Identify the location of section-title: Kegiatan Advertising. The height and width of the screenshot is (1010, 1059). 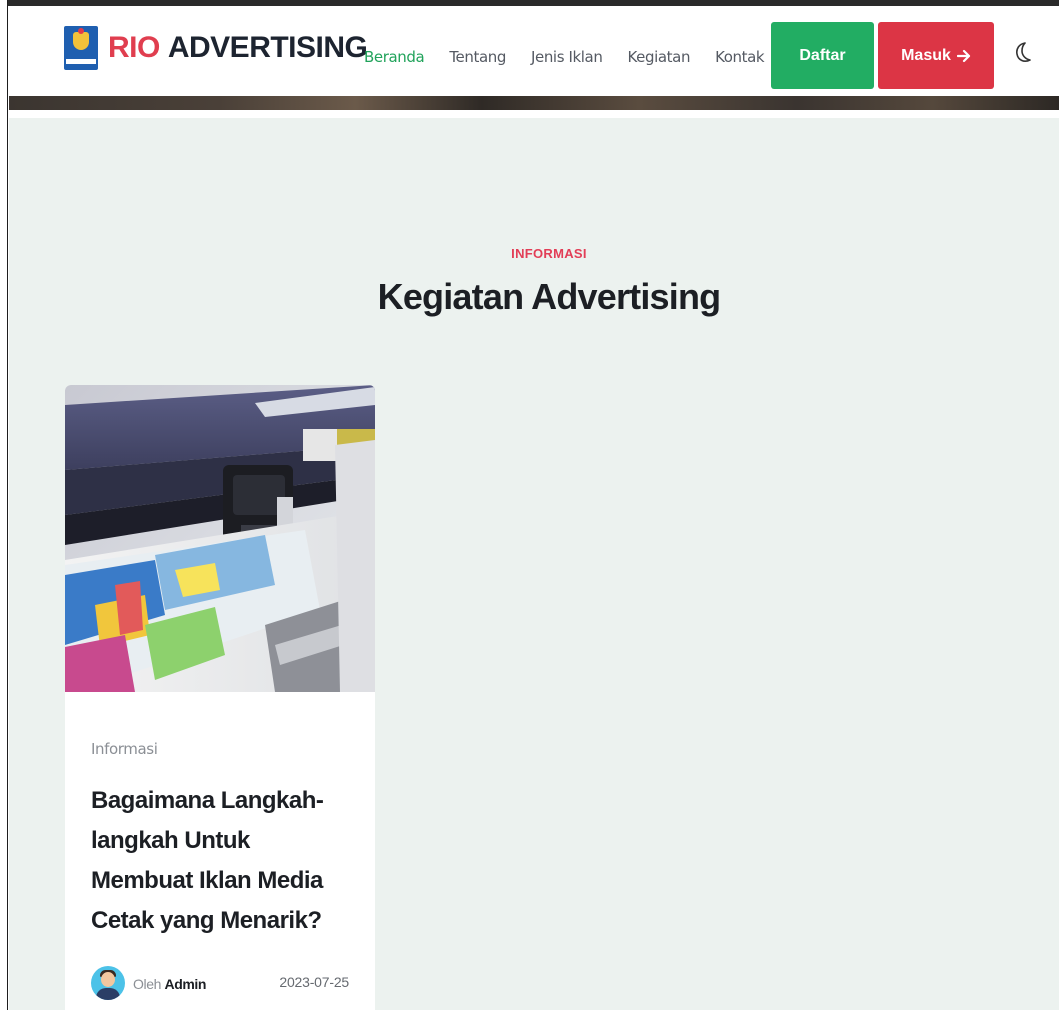
(549, 296).